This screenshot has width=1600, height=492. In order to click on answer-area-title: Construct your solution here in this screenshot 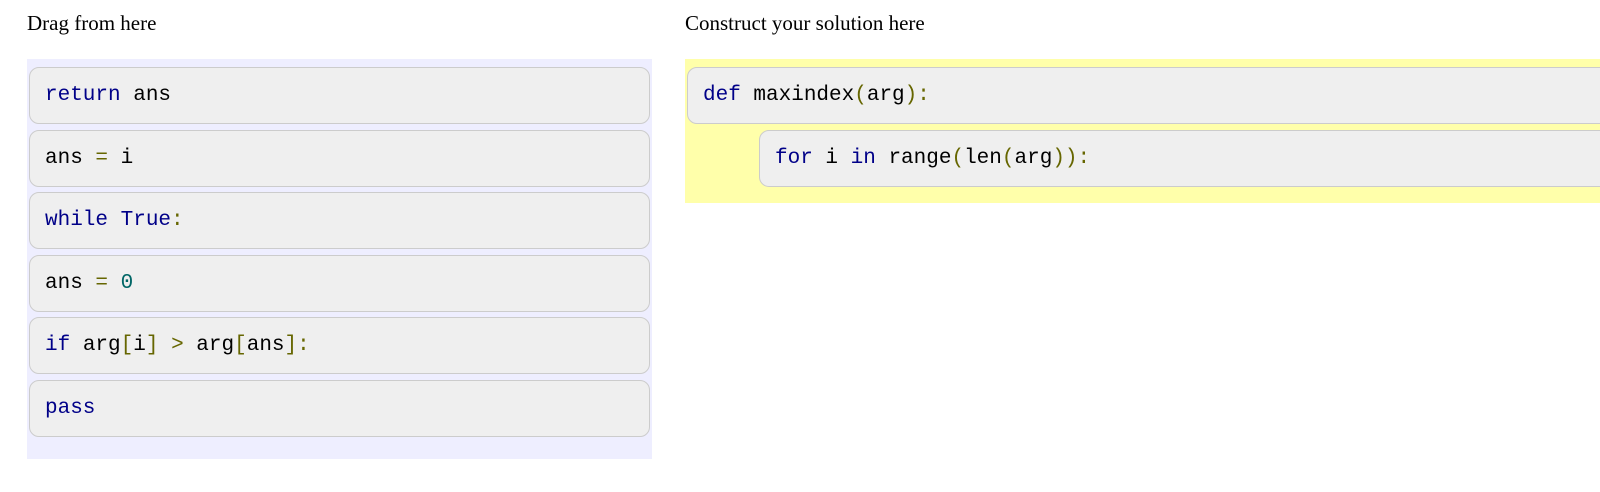, I will do `click(805, 23)`.